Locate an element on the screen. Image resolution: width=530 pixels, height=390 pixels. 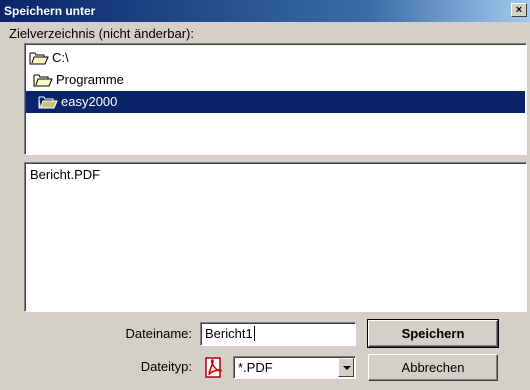
window-title: Speichern unter is located at coordinates (50, 11).